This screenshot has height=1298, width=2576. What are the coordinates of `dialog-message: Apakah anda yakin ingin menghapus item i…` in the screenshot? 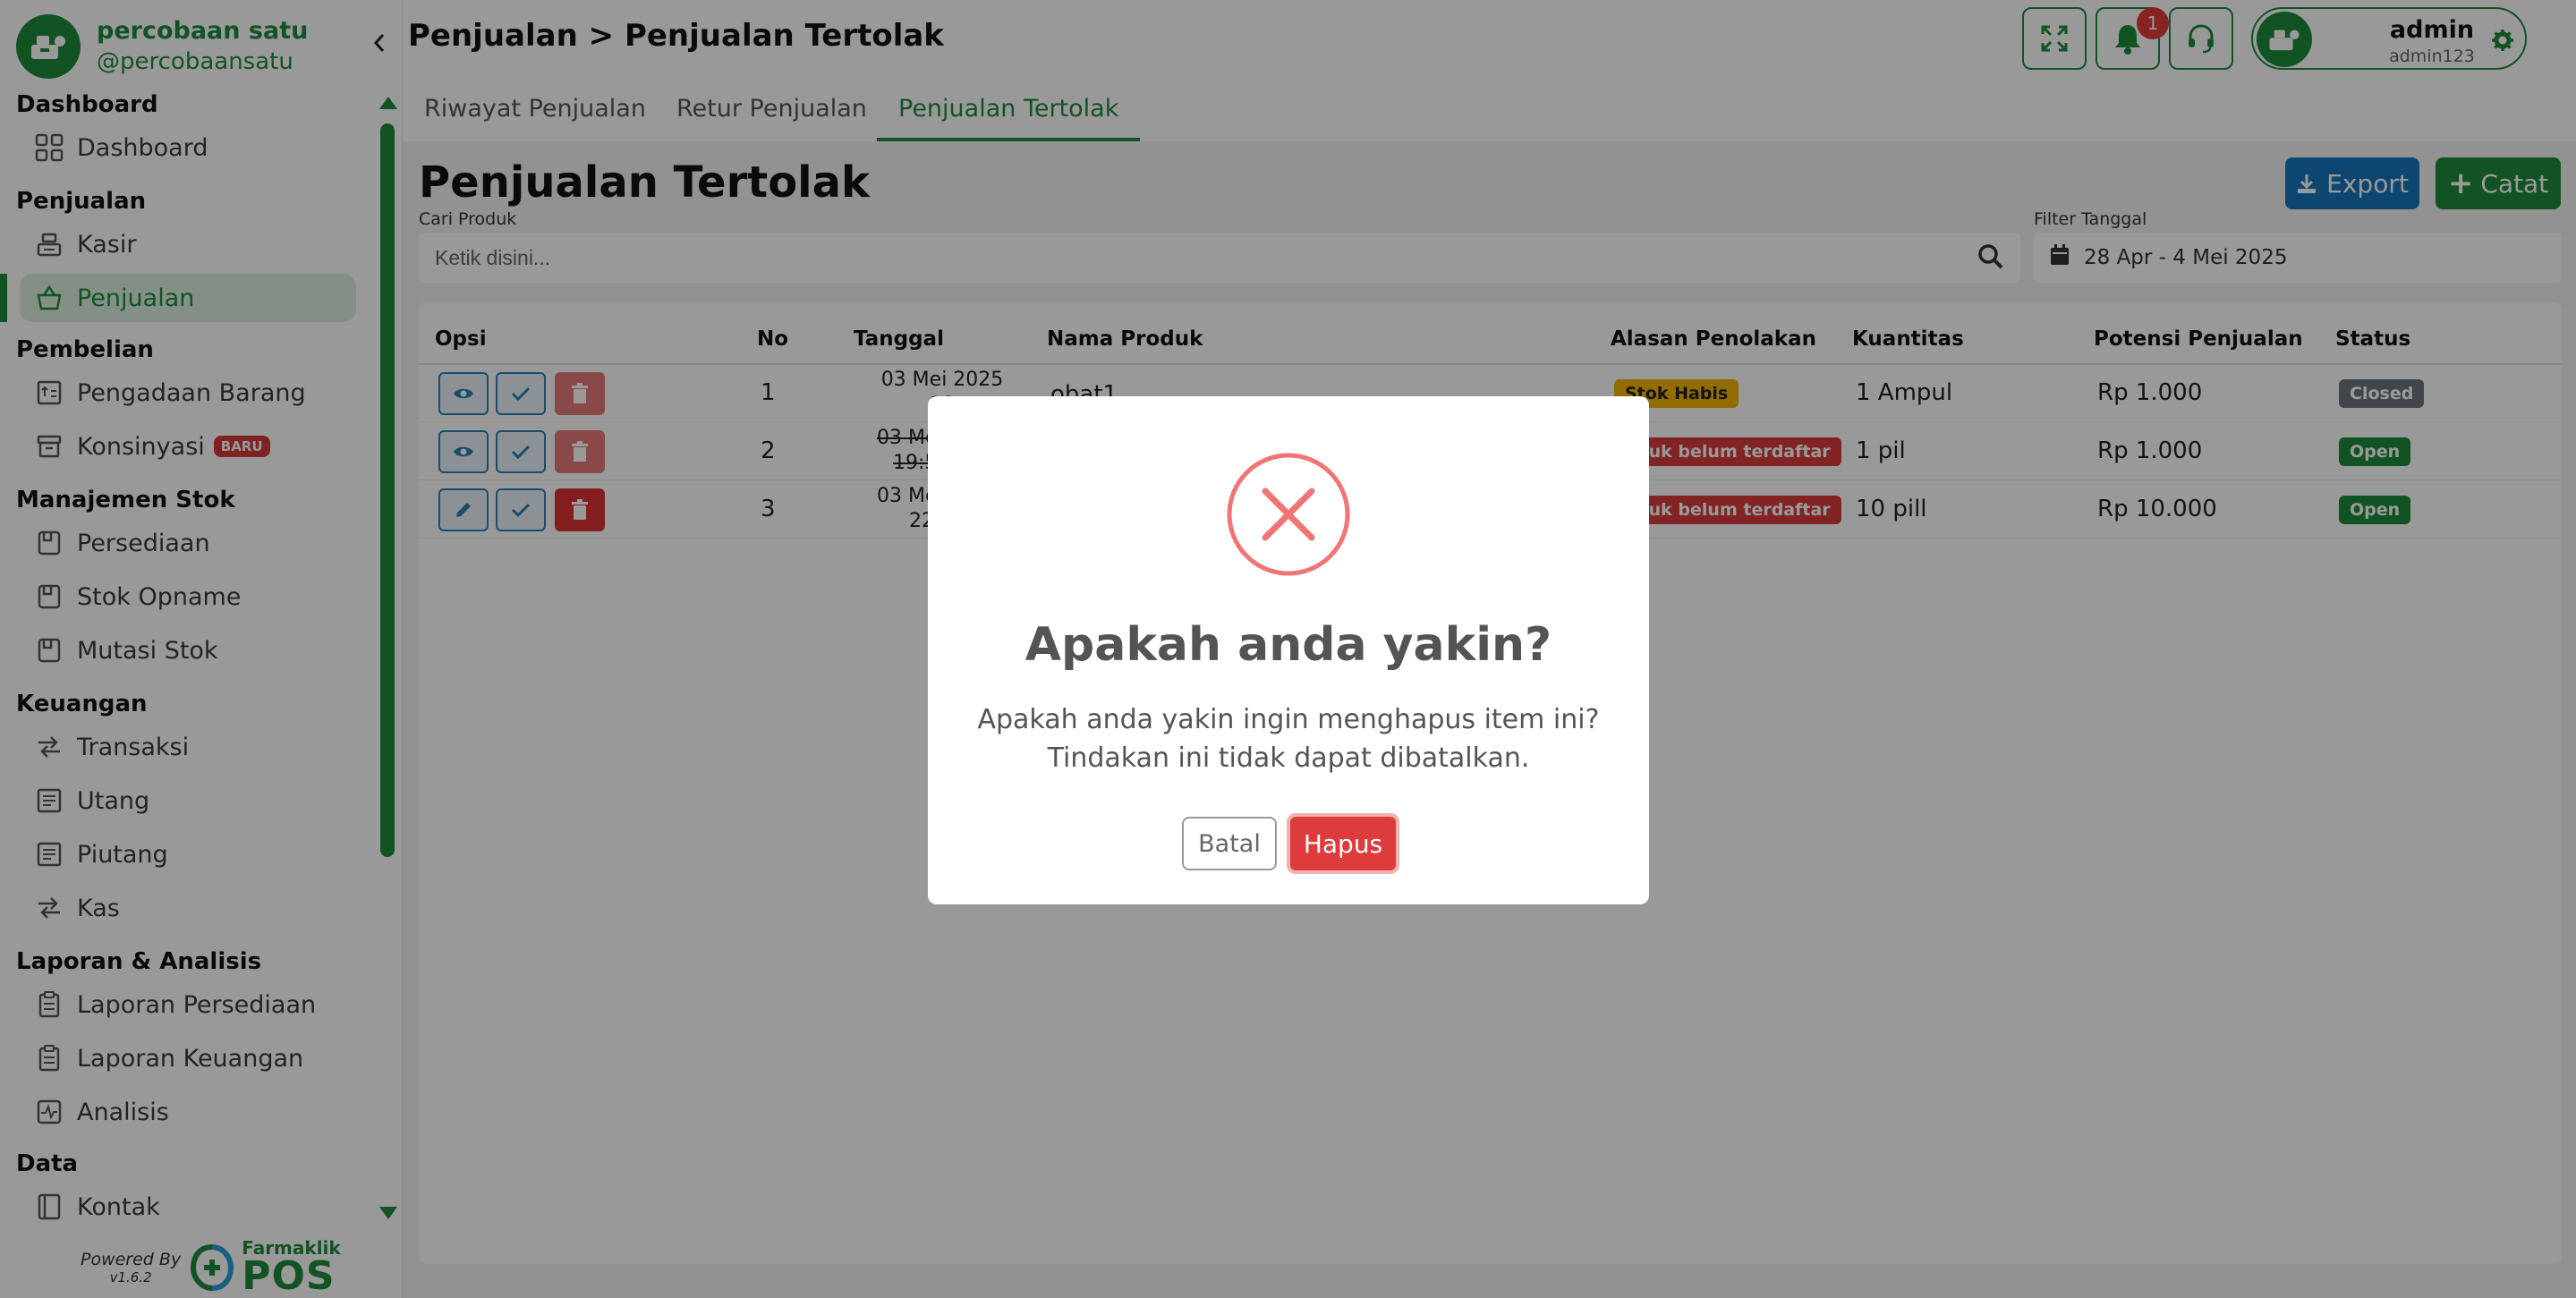 It's located at (1288, 739).